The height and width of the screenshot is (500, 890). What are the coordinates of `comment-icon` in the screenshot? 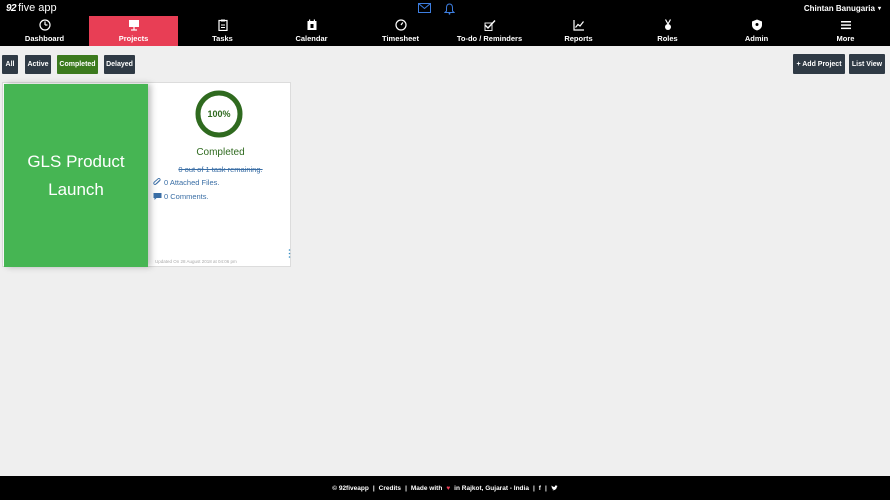 It's located at (157, 196).